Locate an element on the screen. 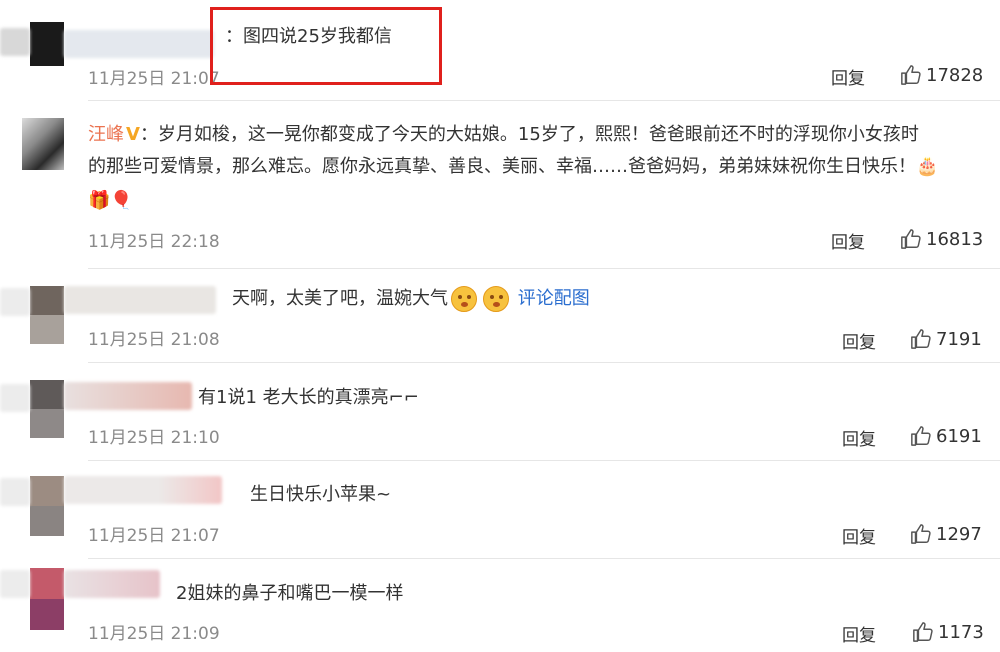  comment-text: 有1说1 老大长的真漂亮⌐⌐ is located at coordinates (308, 397).